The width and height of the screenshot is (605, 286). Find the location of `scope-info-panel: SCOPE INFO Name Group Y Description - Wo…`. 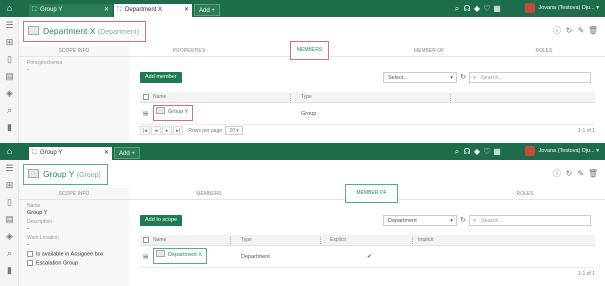

scope-info-panel: SCOPE INFO Name Group Y Description - Wo… is located at coordinates (74, 237).